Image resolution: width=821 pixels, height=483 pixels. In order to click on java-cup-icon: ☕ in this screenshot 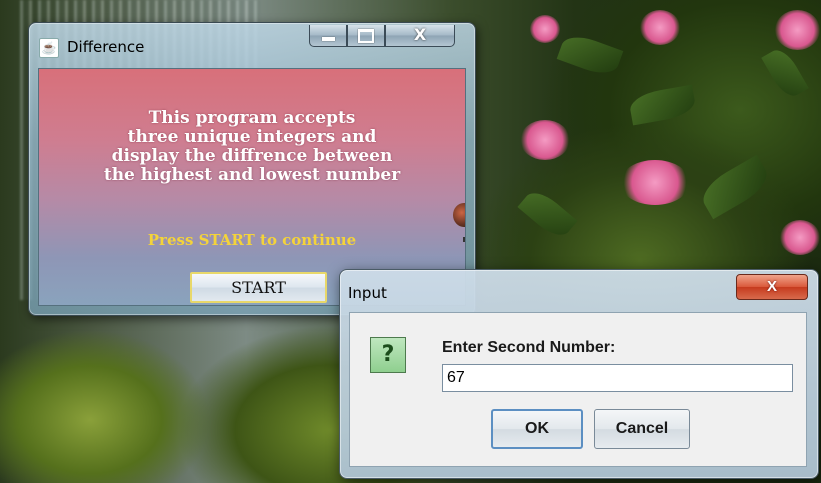, I will do `click(49, 48)`.